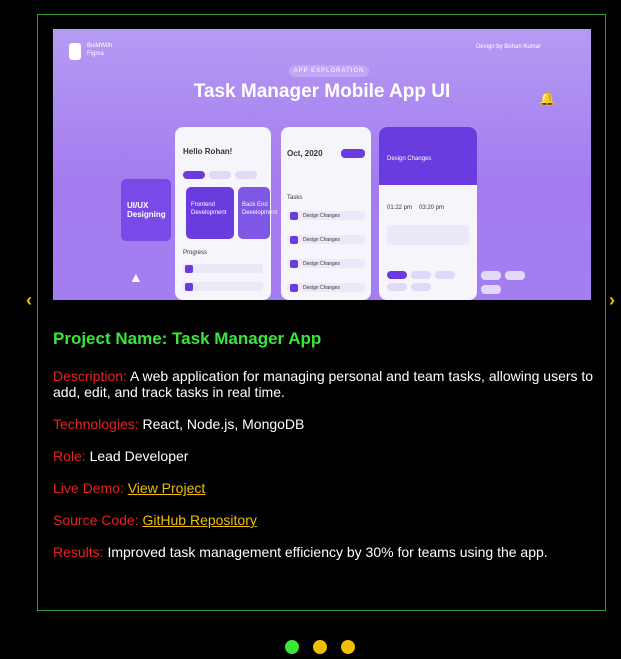 This screenshot has height=659, width=621. I want to click on source-code-label: Source Code:, so click(96, 520).